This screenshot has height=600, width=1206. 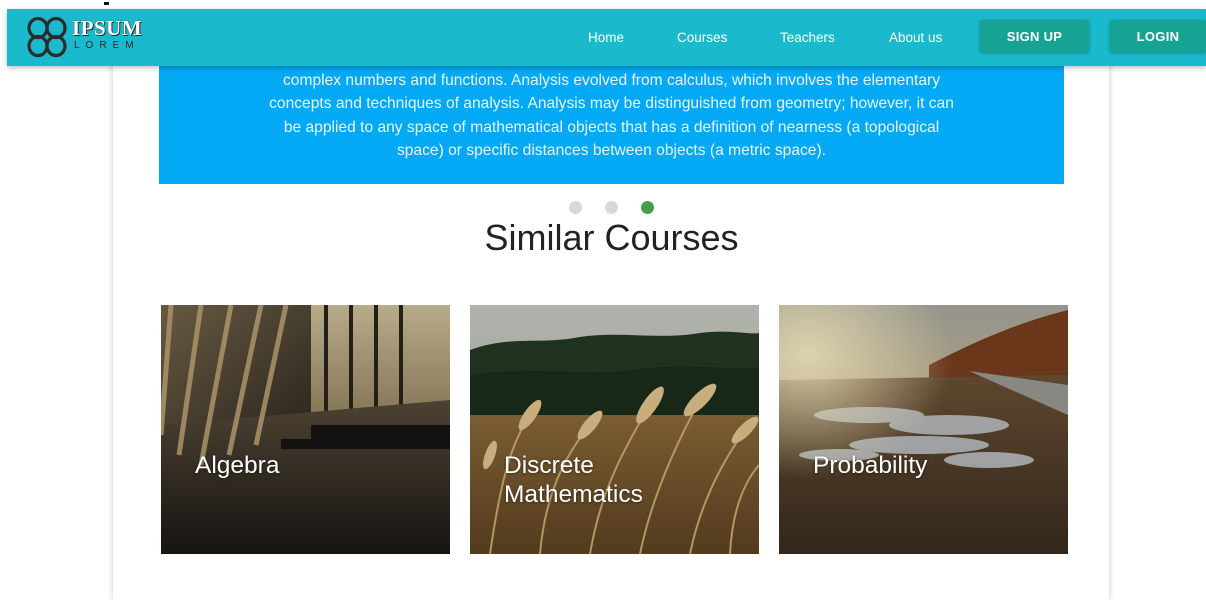 I want to click on course-card-discrete-mathematics: Discrete Mathematics, so click(x=614, y=429).